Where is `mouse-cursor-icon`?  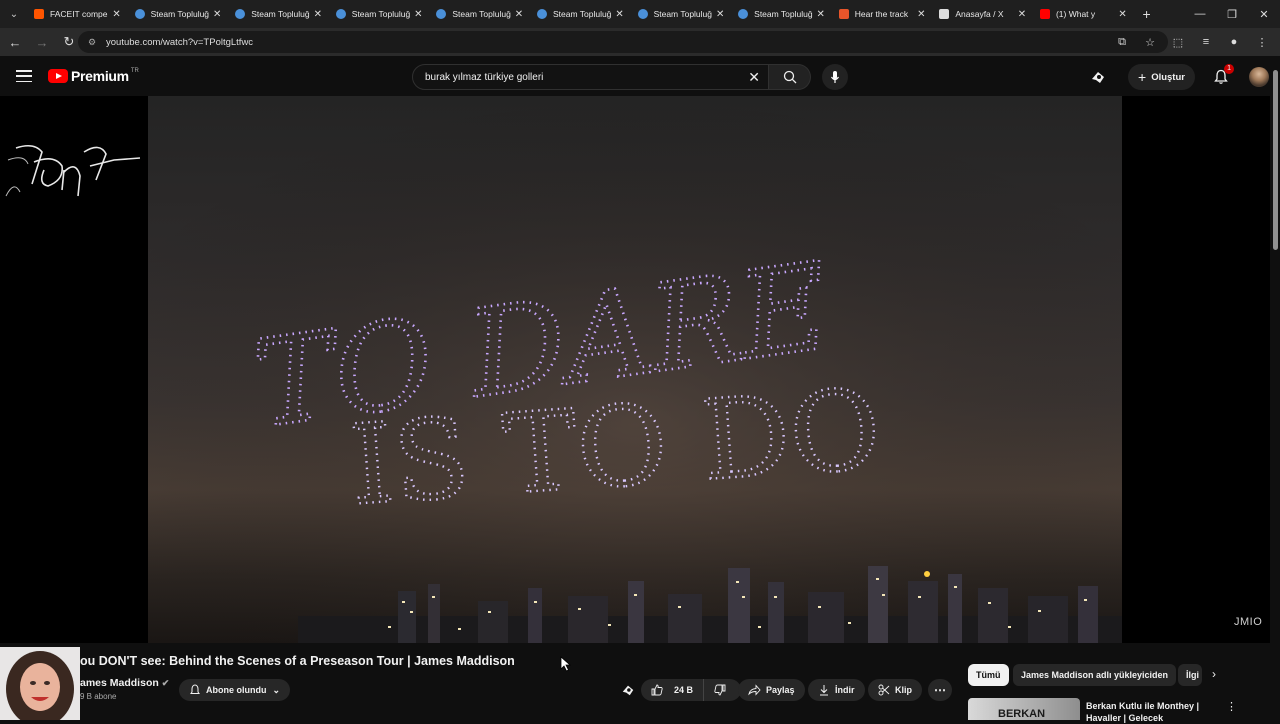 mouse-cursor-icon is located at coordinates (566, 664).